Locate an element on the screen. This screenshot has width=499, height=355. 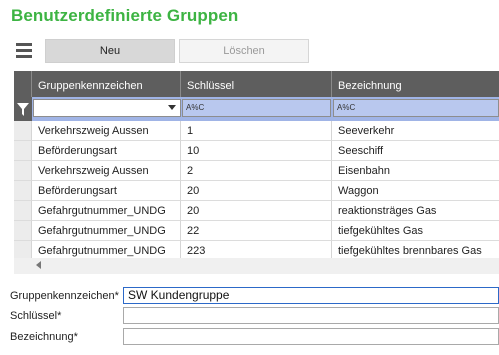
filter-icon is located at coordinates (23, 109).